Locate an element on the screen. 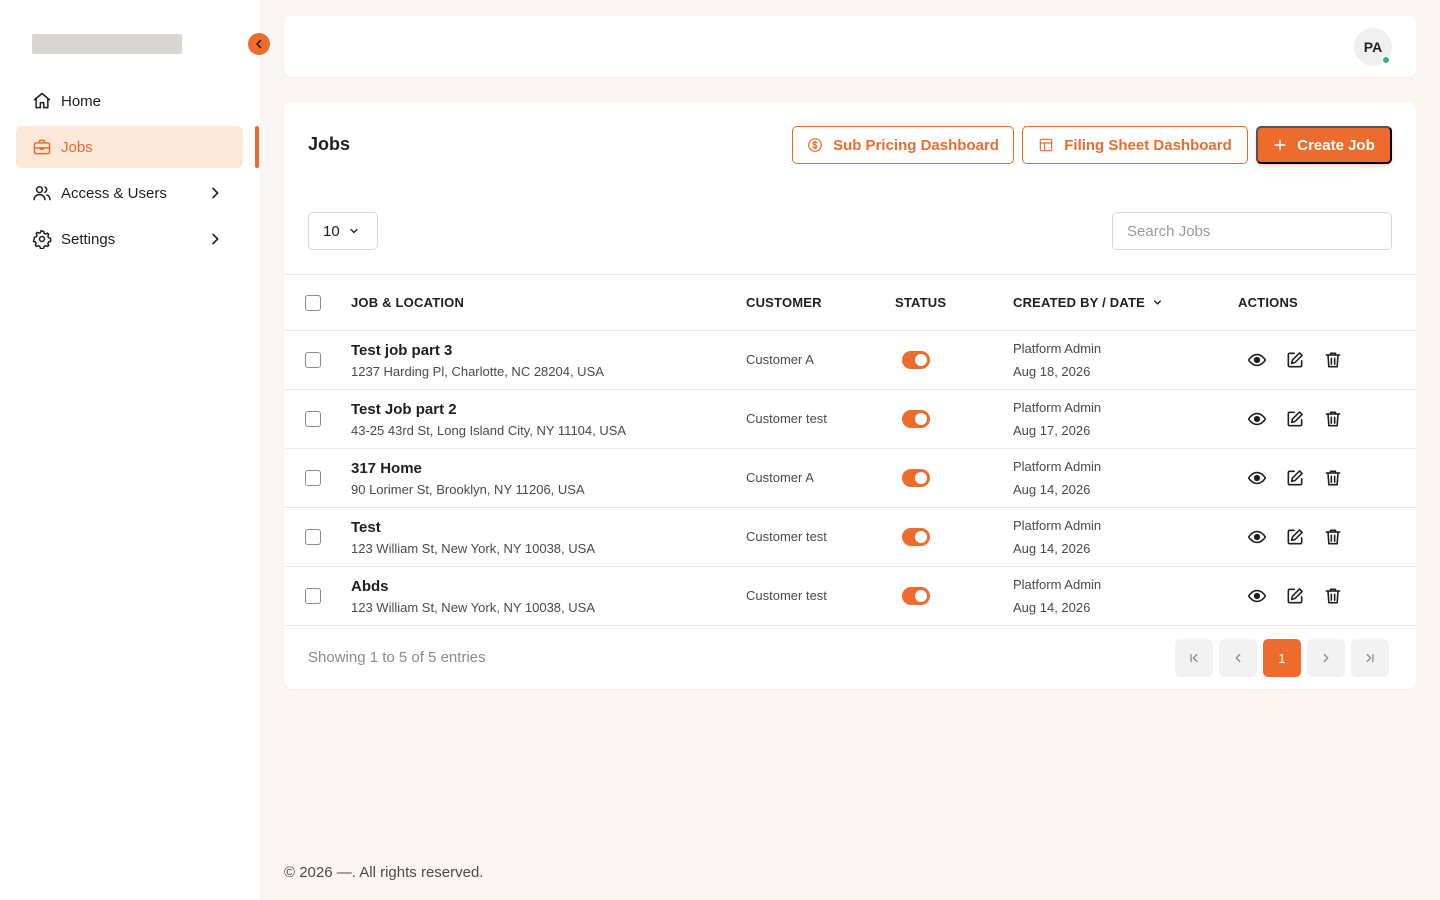 Image resolution: width=1440 pixels, height=900 pixels. sub-pricing-dashboard-button: Sub Pricing Dashboard is located at coordinates (903, 145).